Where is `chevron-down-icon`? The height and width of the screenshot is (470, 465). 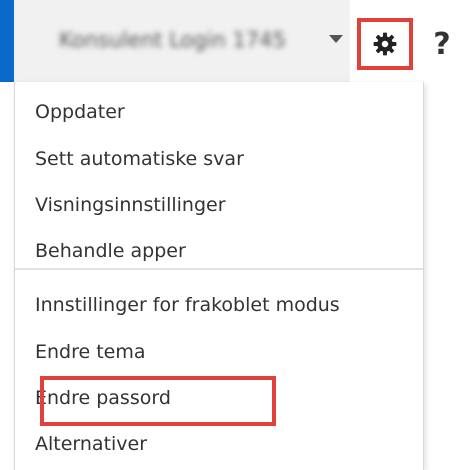
chevron-down-icon is located at coordinates (336, 39).